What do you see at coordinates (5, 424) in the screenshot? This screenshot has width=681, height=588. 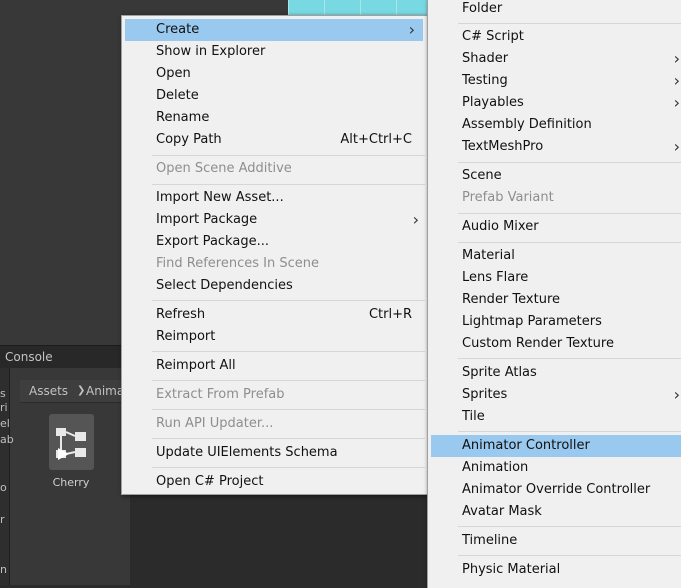 I see `tree-text: el` at bounding box center [5, 424].